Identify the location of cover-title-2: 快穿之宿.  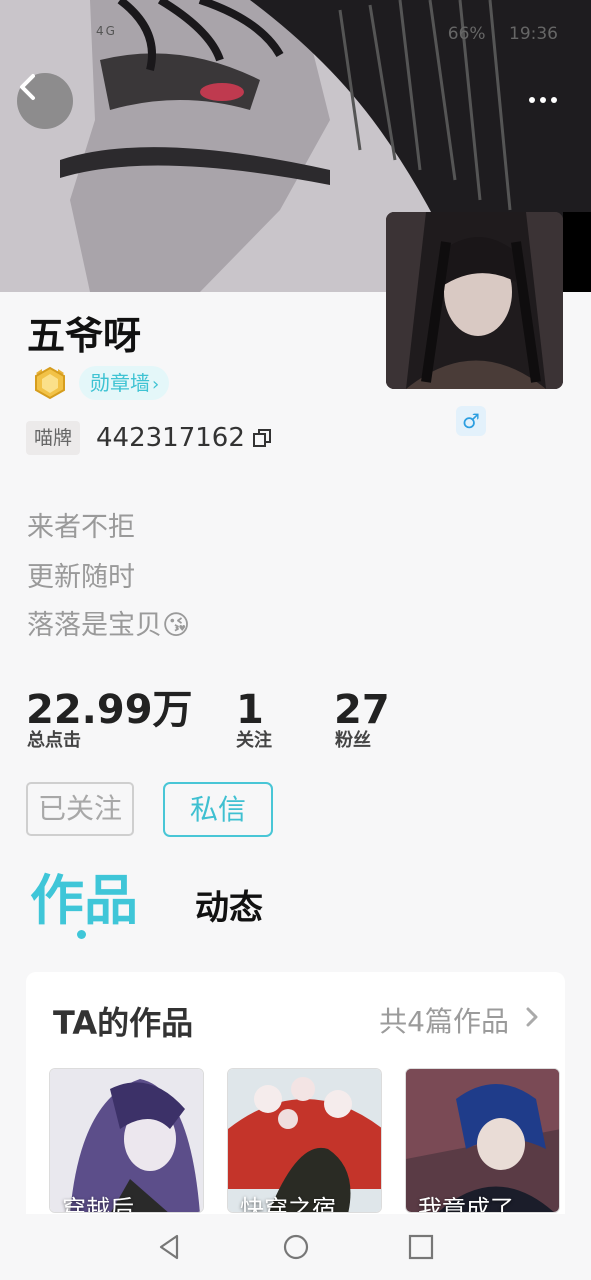
(288, 1204).